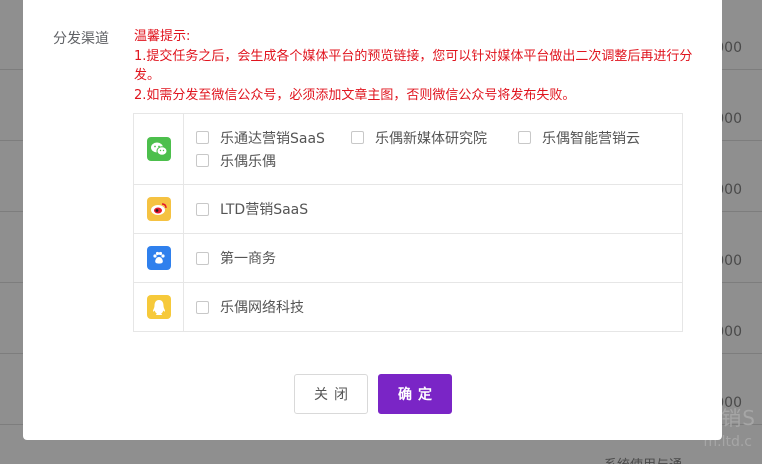  Describe the element at coordinates (355, 95) in the screenshot. I see `tips-line-2: 2.如需分发至微信公众号，必须添加文章主图，否则微信公众号将发布失败。` at that location.